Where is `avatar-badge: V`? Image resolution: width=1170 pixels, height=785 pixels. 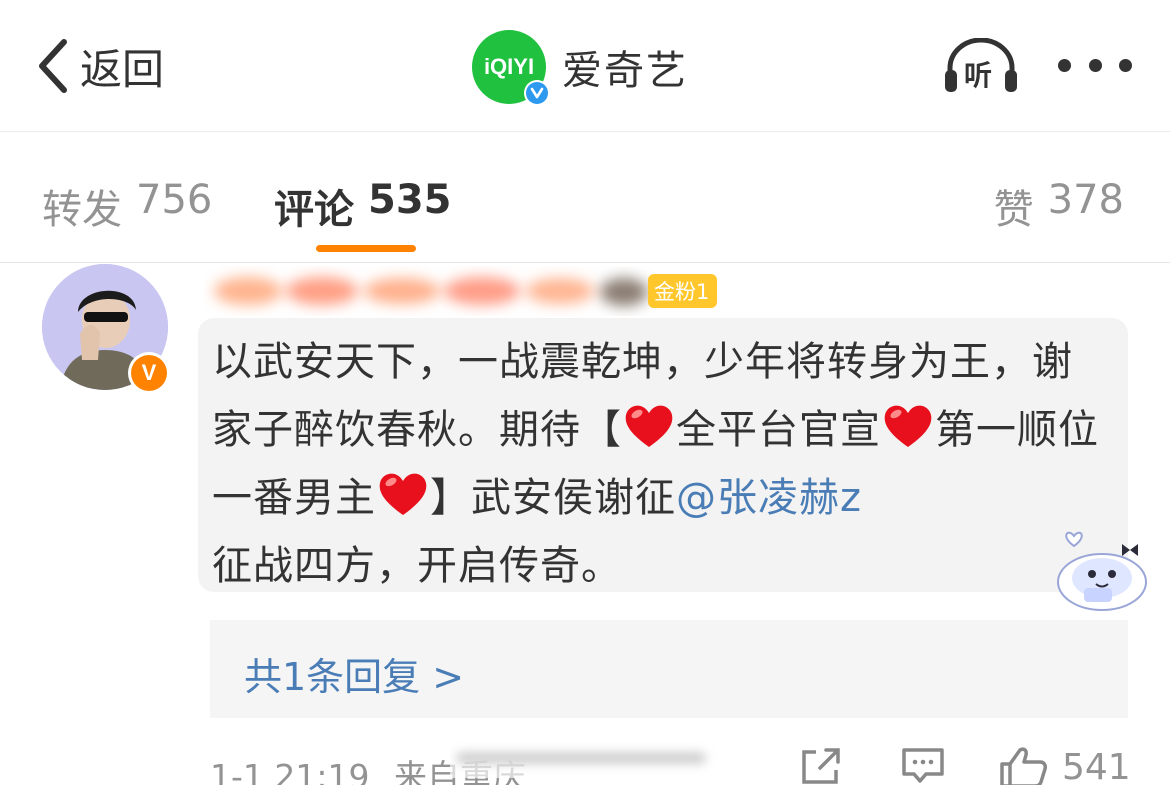 avatar-badge: V is located at coordinates (149, 373).